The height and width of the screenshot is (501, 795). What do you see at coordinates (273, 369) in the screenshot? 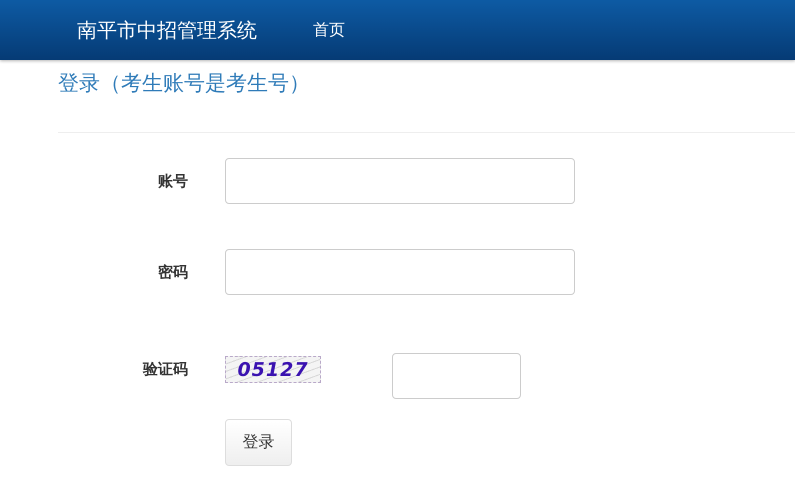
I see `captcha-image: 05127` at bounding box center [273, 369].